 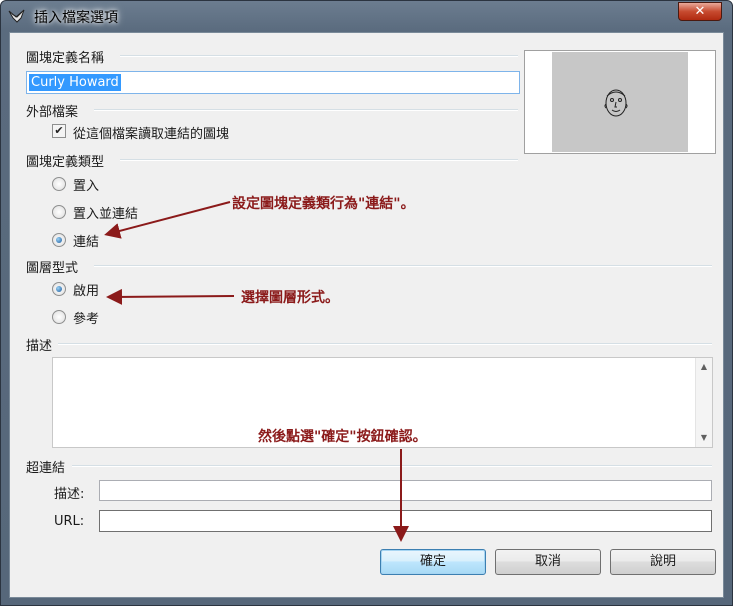 What do you see at coordinates (342, 437) in the screenshot?
I see `annotation-ok: 然後點選"確定"按鈕確認。` at bounding box center [342, 437].